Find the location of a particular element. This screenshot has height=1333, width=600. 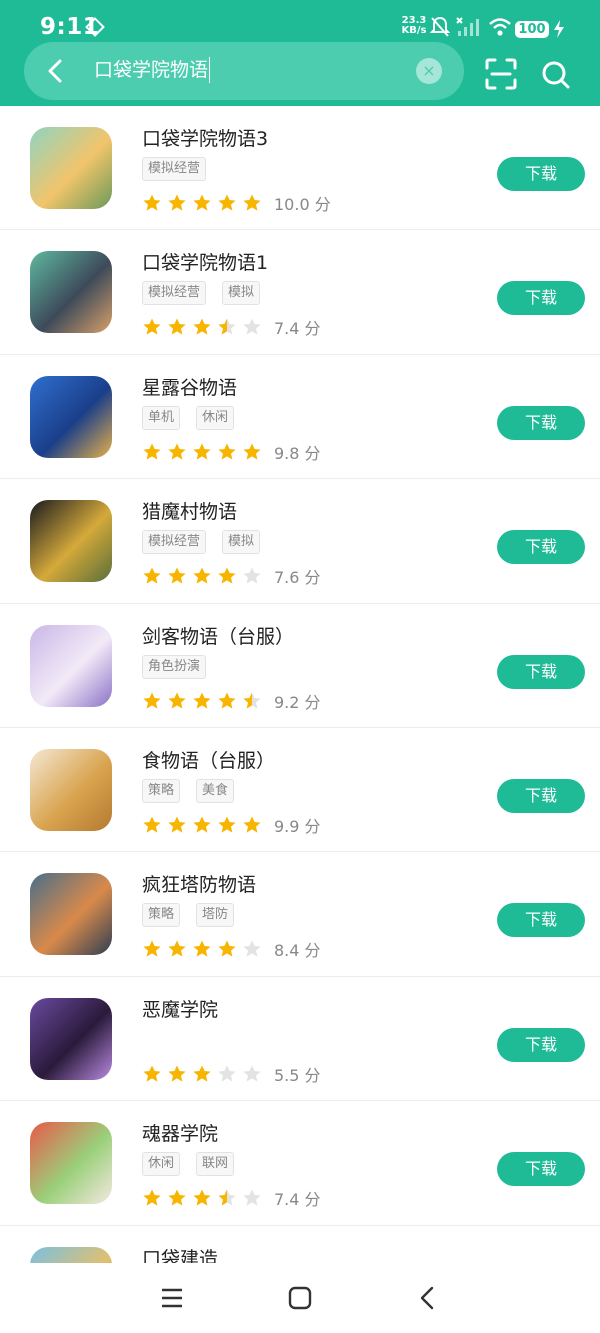

app-name: 剑客物语（台服） is located at coordinates (218, 635).